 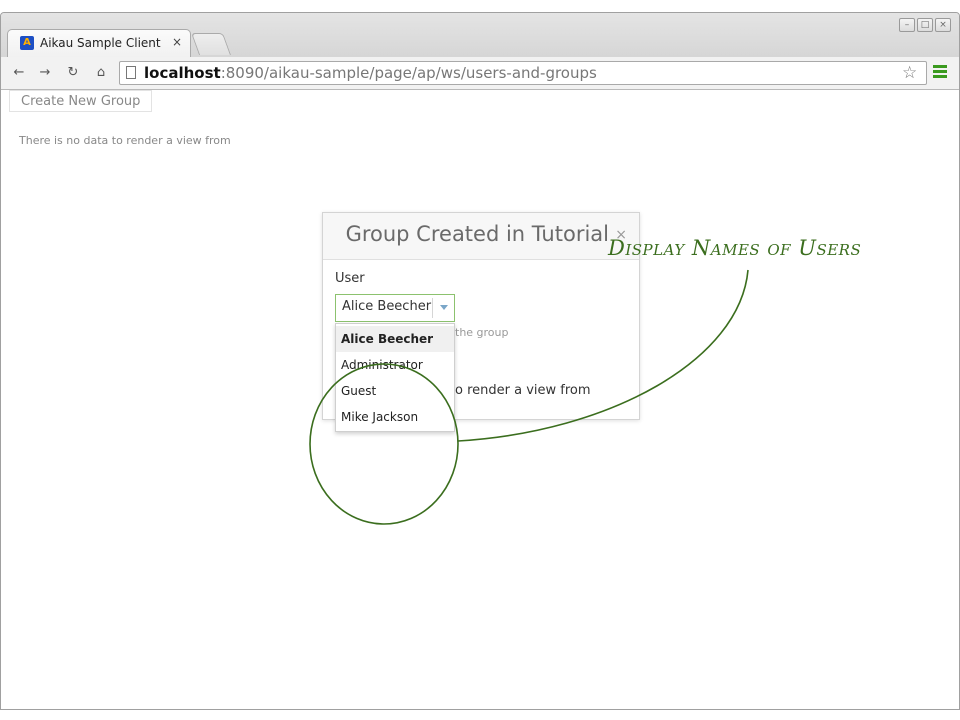 What do you see at coordinates (943, 25) in the screenshot?
I see `window-close-icon: ×` at bounding box center [943, 25].